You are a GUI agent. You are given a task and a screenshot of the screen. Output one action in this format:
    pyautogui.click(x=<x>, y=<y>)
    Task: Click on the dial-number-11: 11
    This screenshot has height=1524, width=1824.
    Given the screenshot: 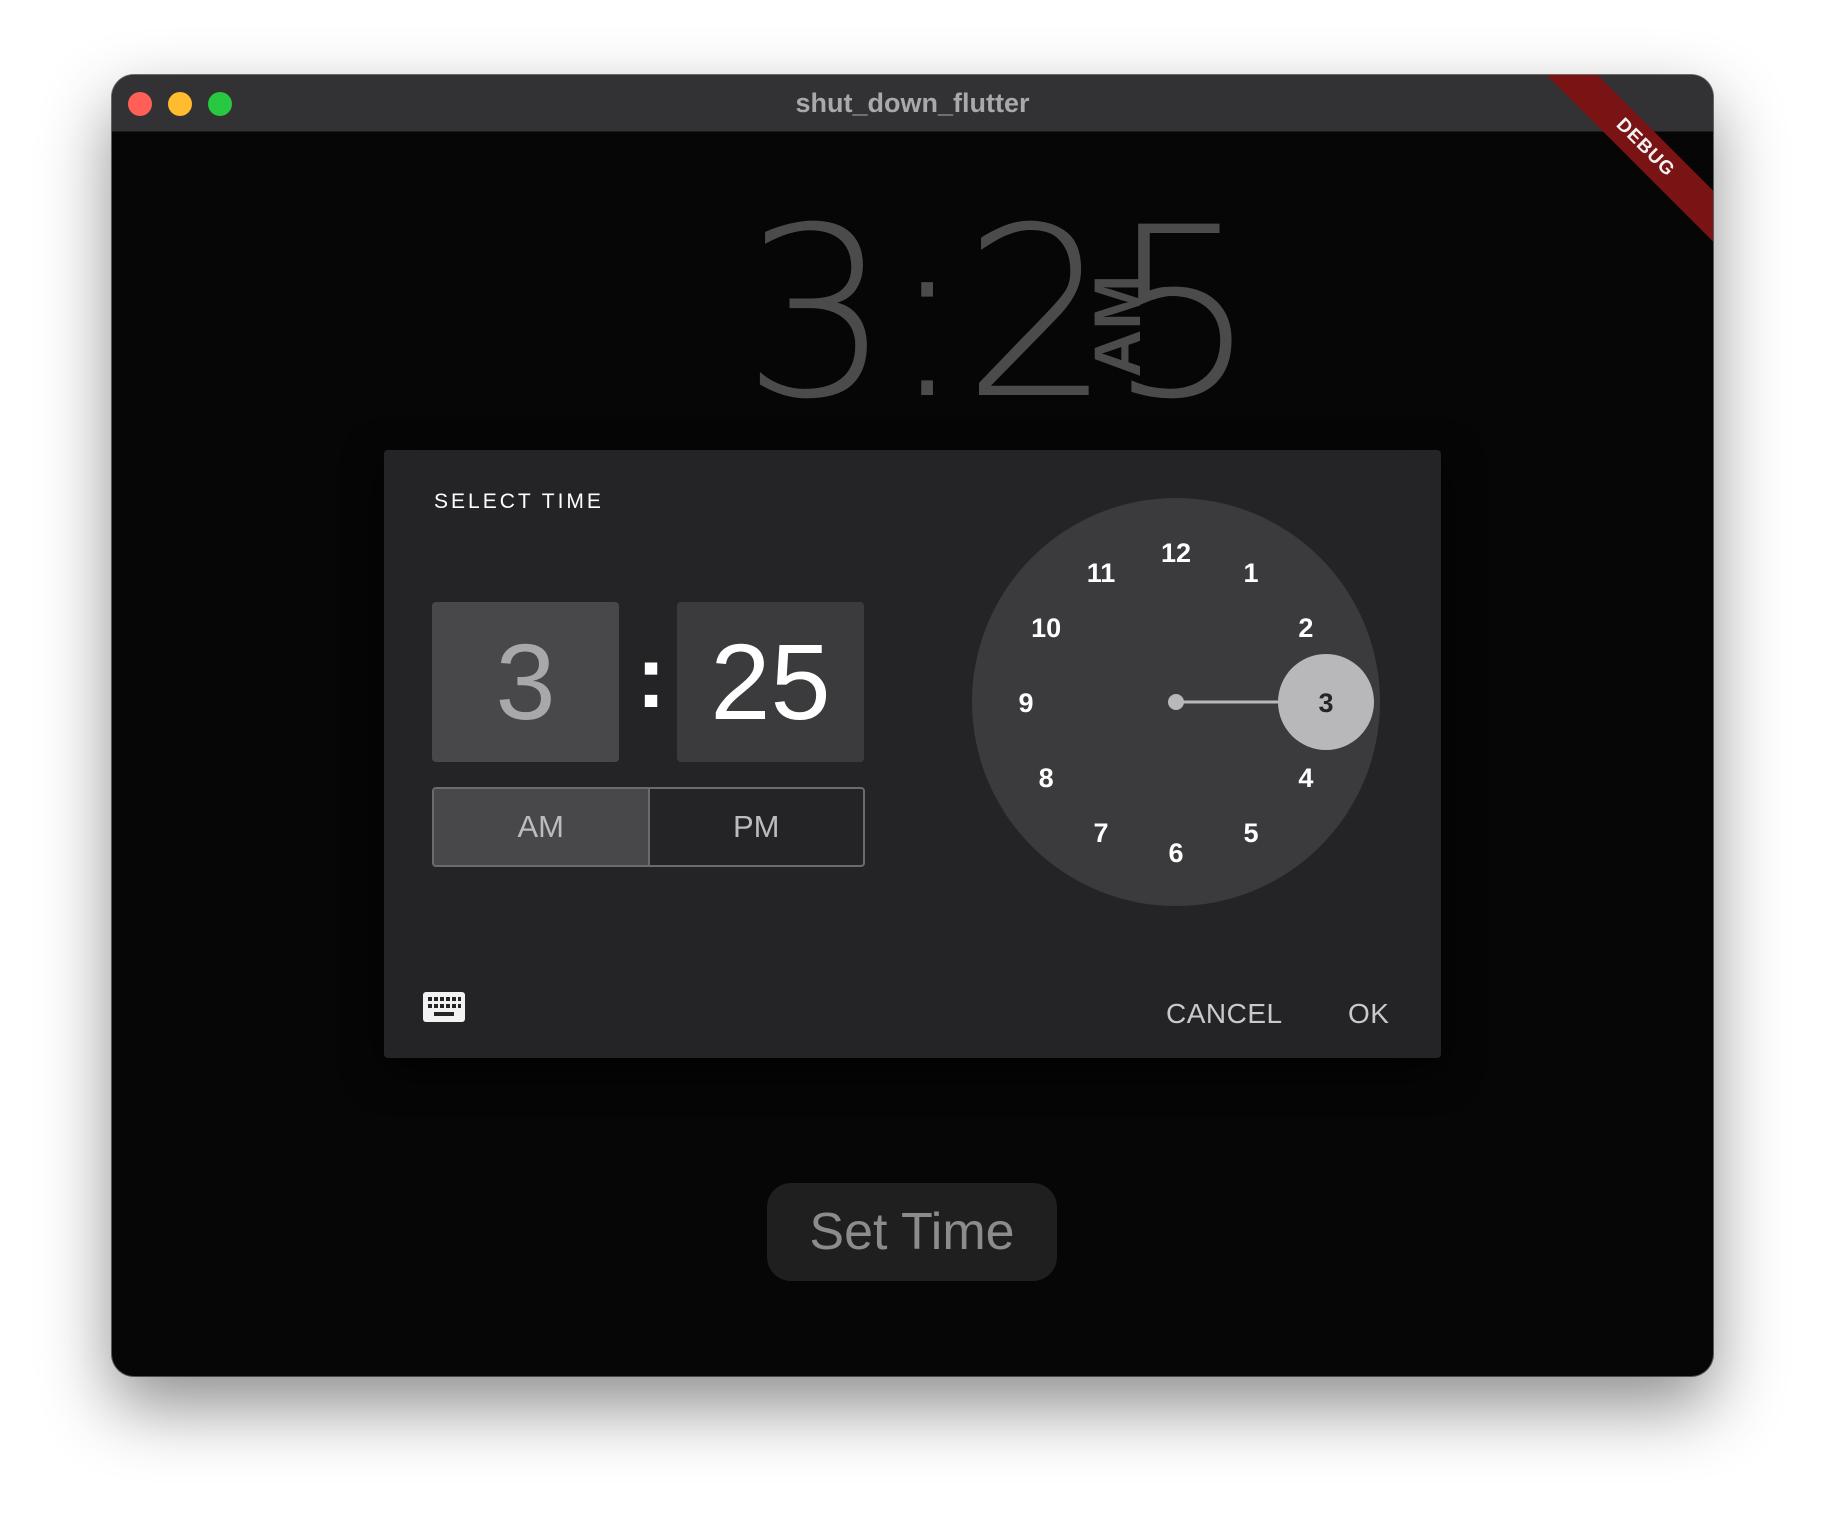 What is the action you would take?
    pyautogui.click(x=1101, y=573)
    